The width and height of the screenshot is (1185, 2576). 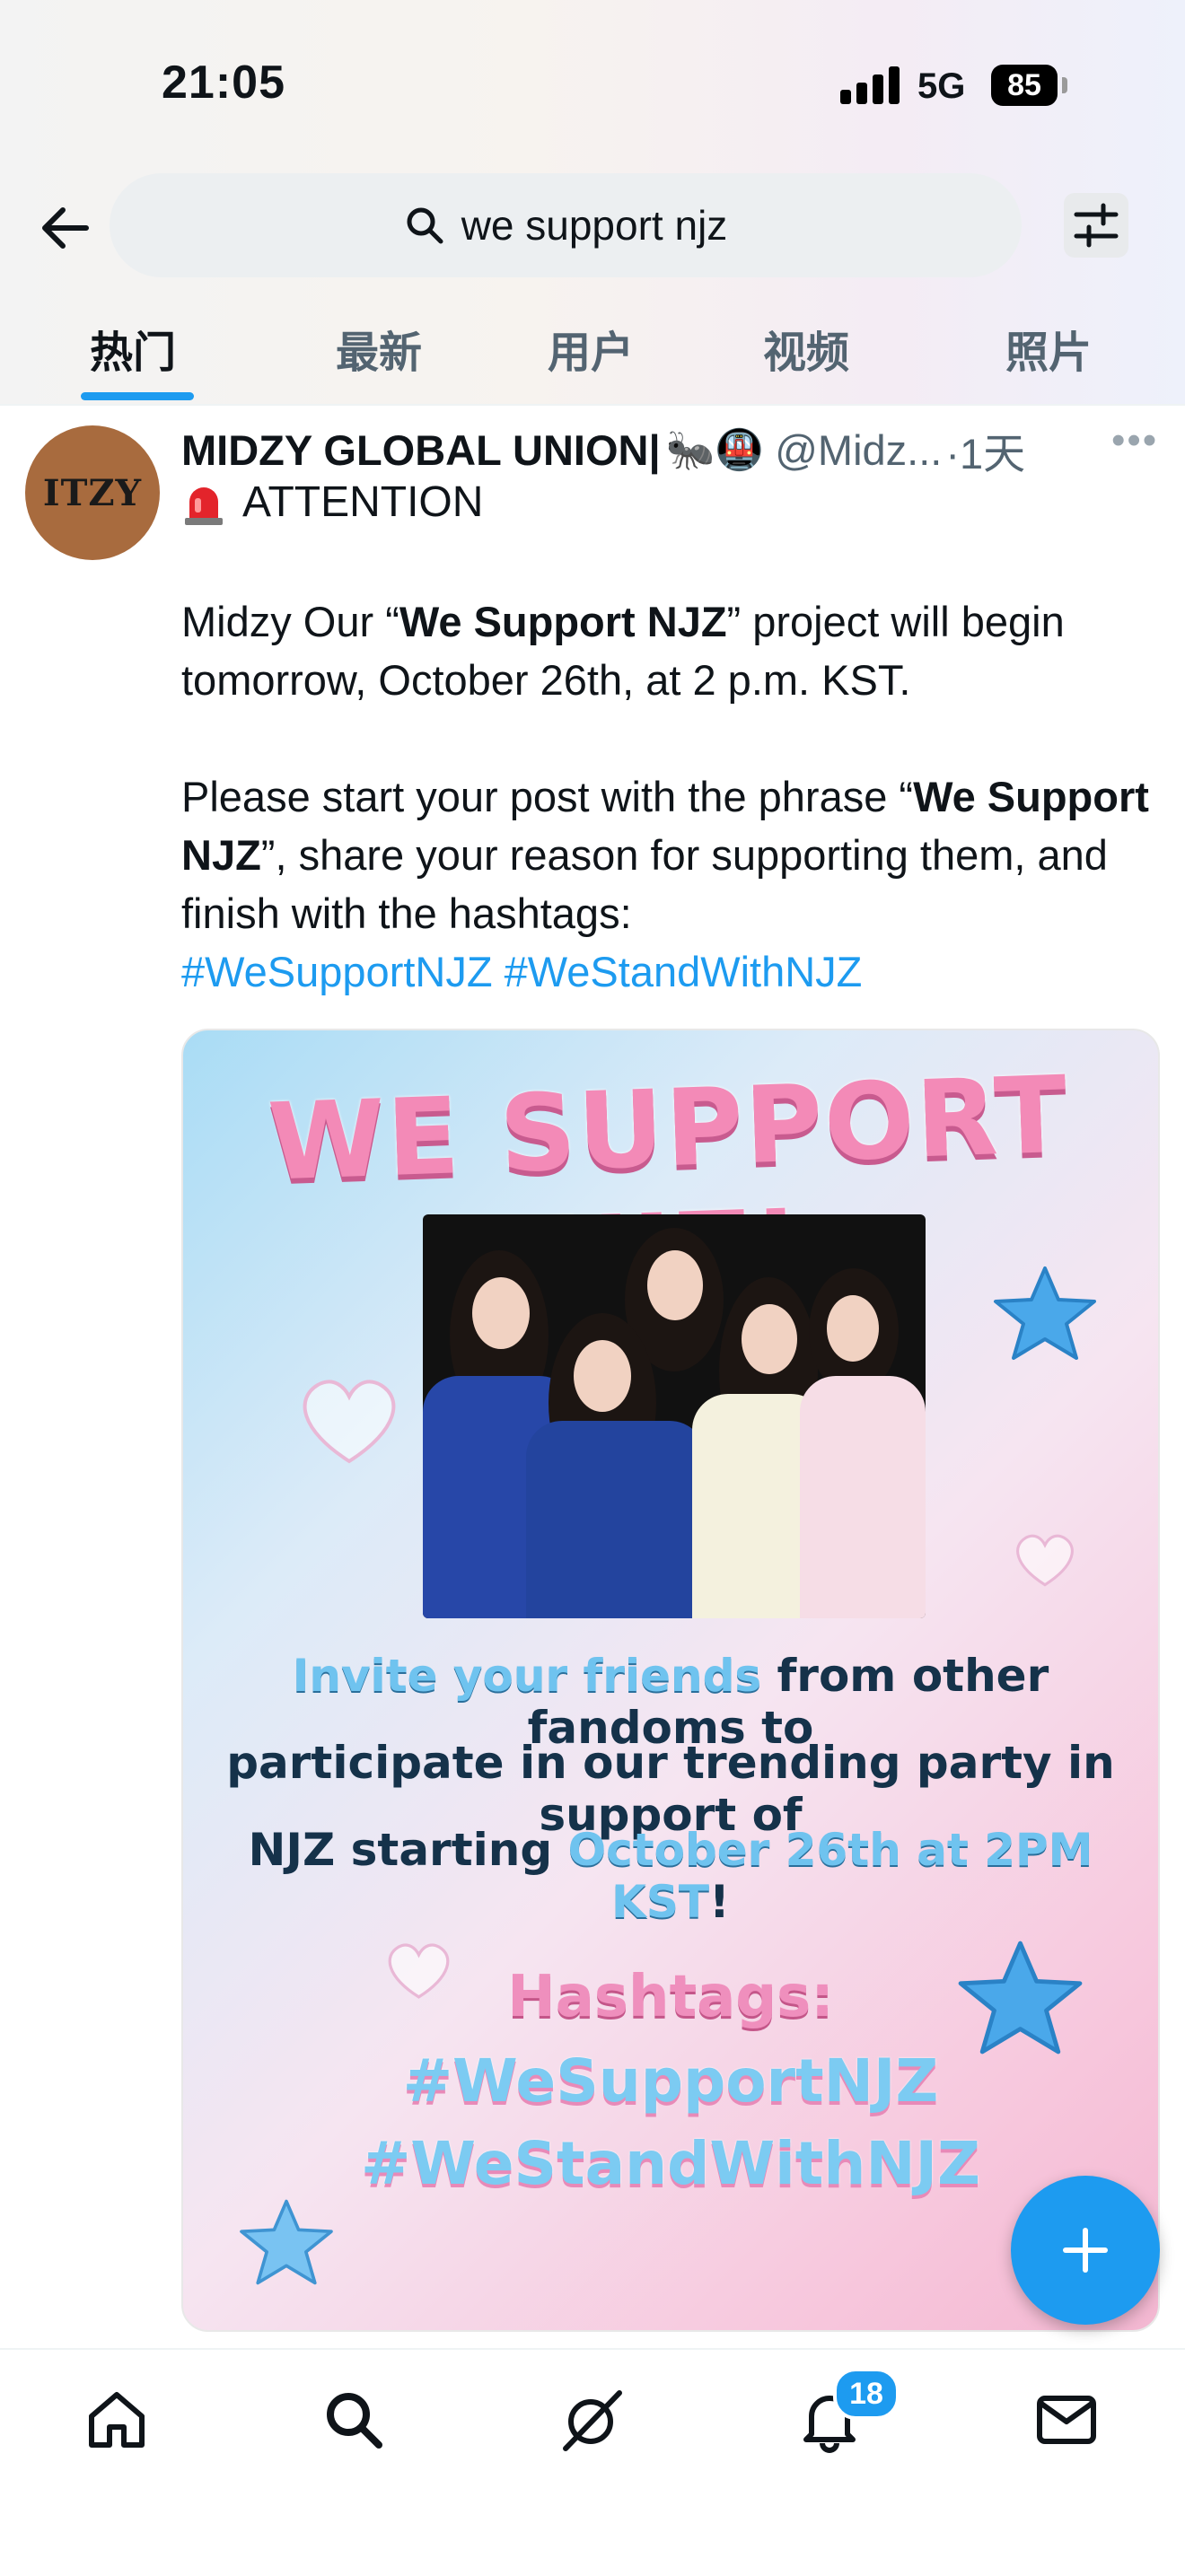 I want to click on tab-videos: 视频, so click(x=806, y=348).